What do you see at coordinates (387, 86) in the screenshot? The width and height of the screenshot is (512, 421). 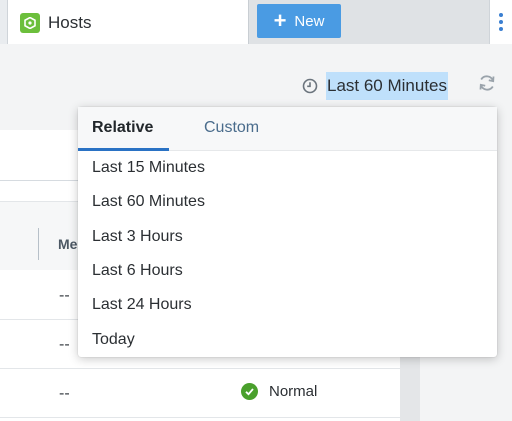 I see `time-range-select: Last 60 Minutes` at bounding box center [387, 86].